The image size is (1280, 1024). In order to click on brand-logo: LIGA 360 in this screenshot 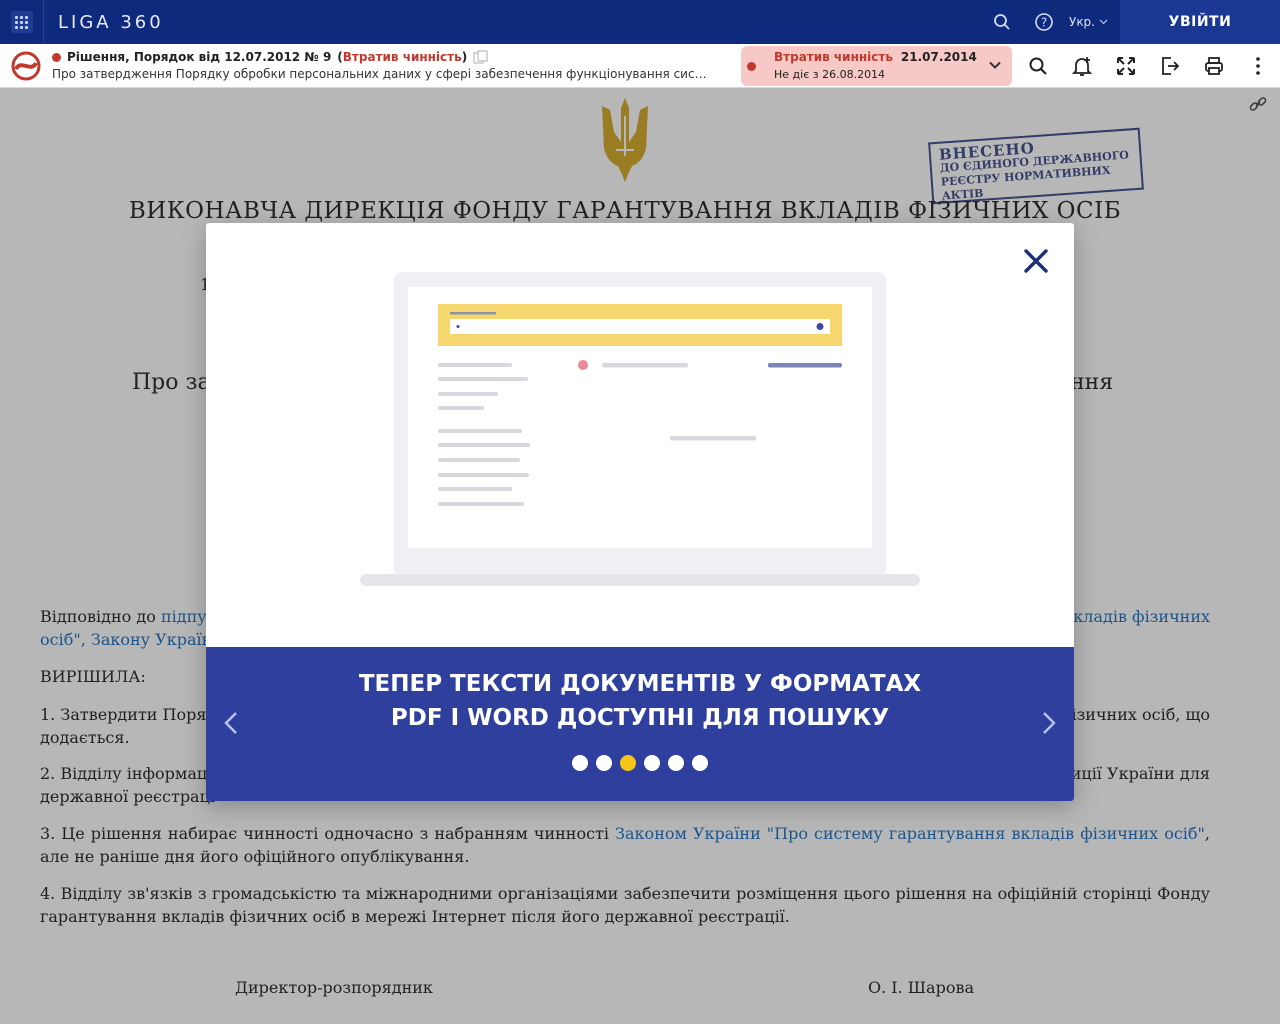, I will do `click(111, 22)`.